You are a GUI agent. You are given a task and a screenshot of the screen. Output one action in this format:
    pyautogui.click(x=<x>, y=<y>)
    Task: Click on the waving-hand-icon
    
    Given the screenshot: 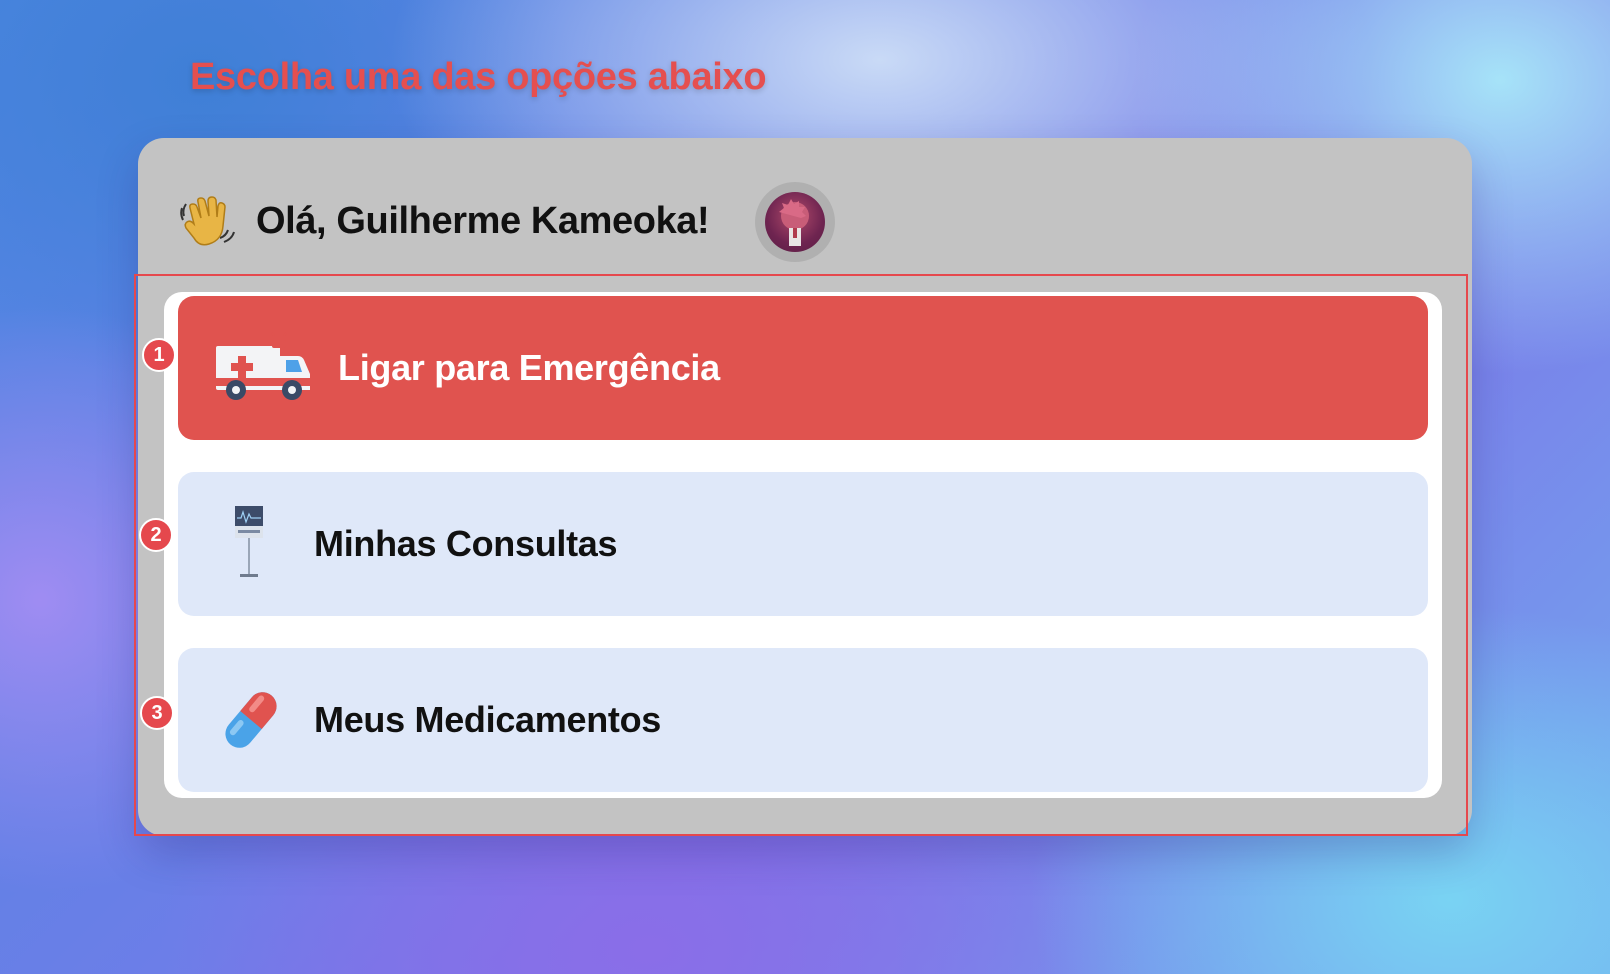 What is the action you would take?
    pyautogui.click(x=207, y=221)
    